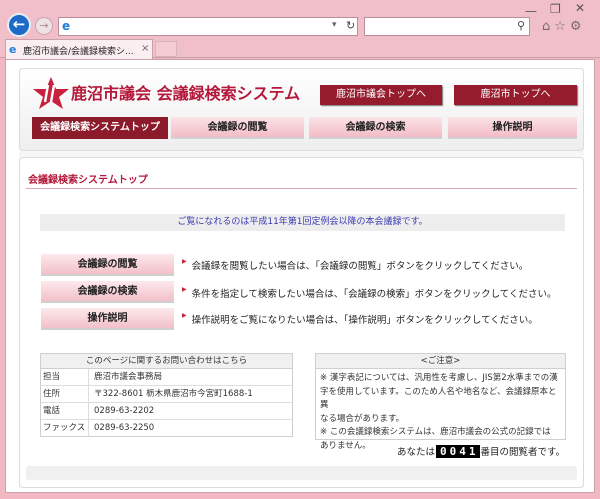  Describe the element at coordinates (166, 377) in the screenshot. I see `contact-row: 担当 鹿沼市議会事務局` at that location.